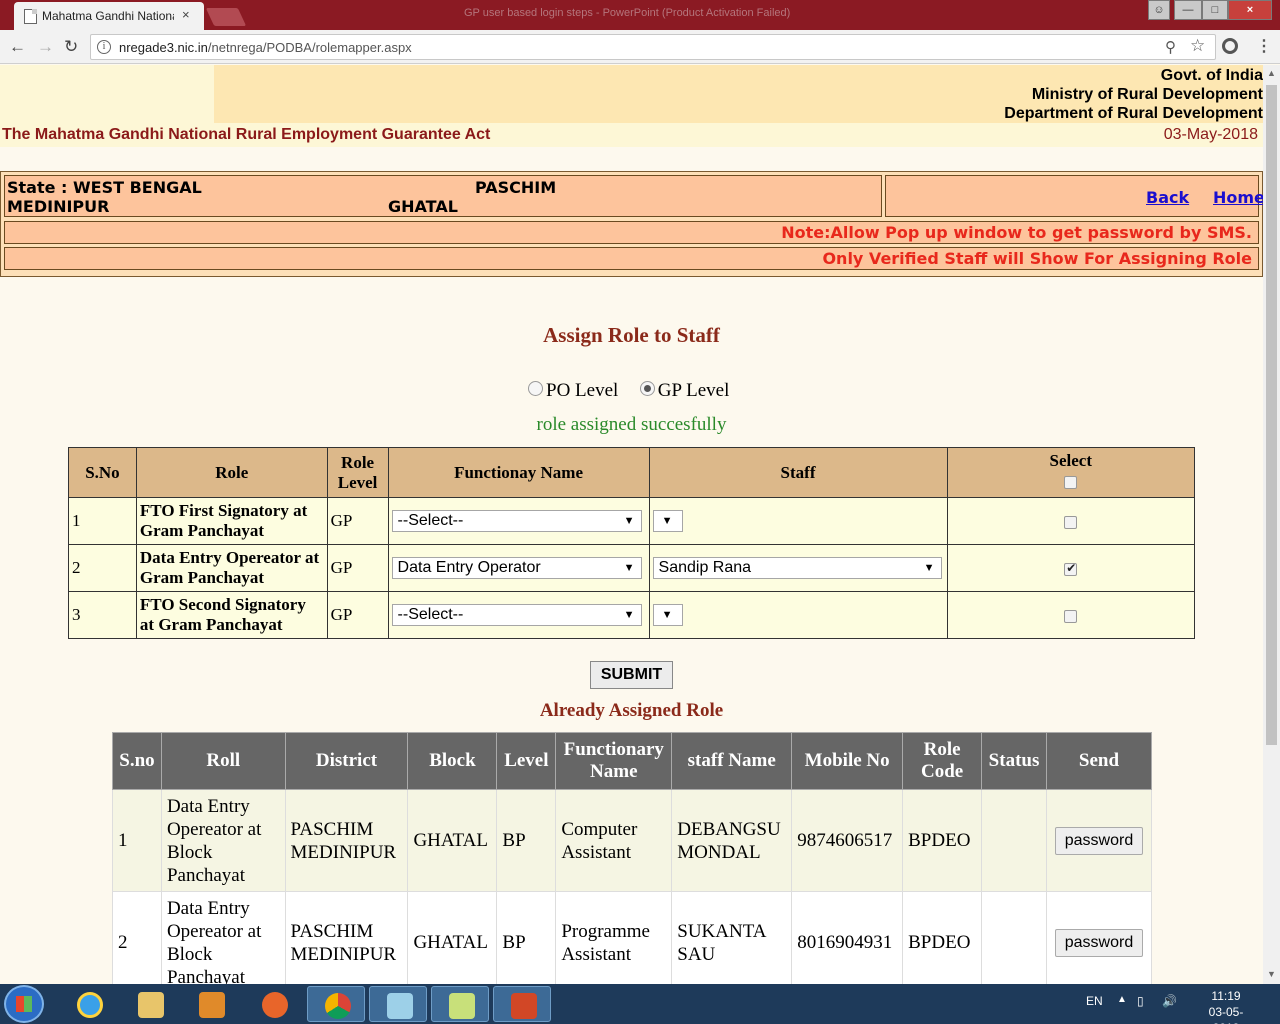  Describe the element at coordinates (460, 1004) in the screenshot. I see `taskbar-folder` at that location.